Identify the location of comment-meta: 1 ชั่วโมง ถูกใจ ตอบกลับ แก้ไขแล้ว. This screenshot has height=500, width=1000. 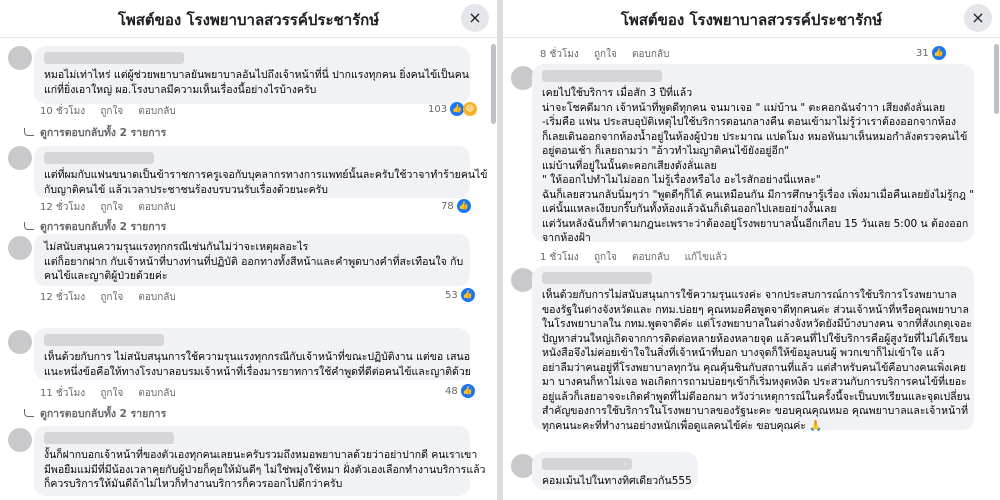
(639, 257).